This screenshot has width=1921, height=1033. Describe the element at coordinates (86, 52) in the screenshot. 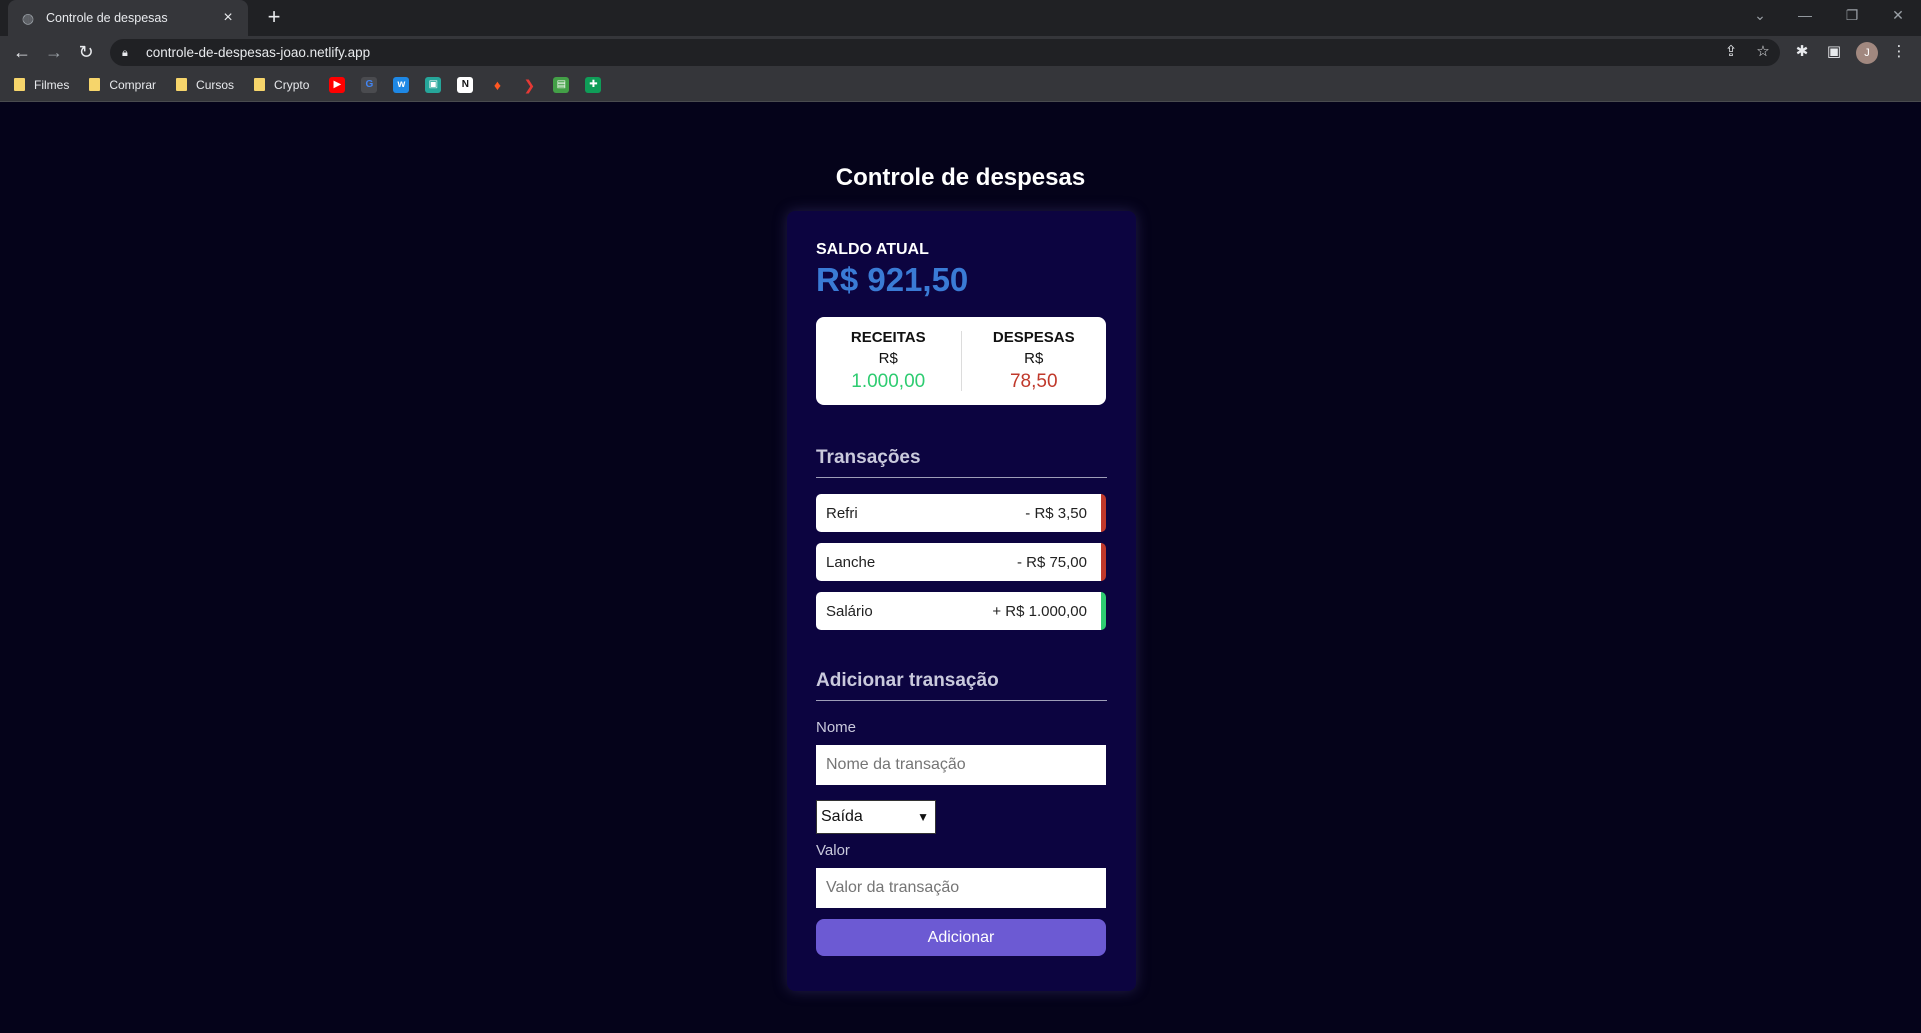

I see `reload-icon: ↻` at that location.